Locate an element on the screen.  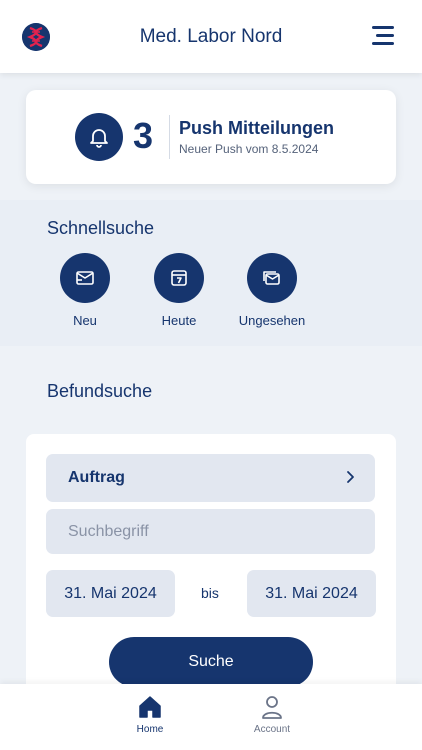
date-separator: bis is located at coordinates (210, 593).